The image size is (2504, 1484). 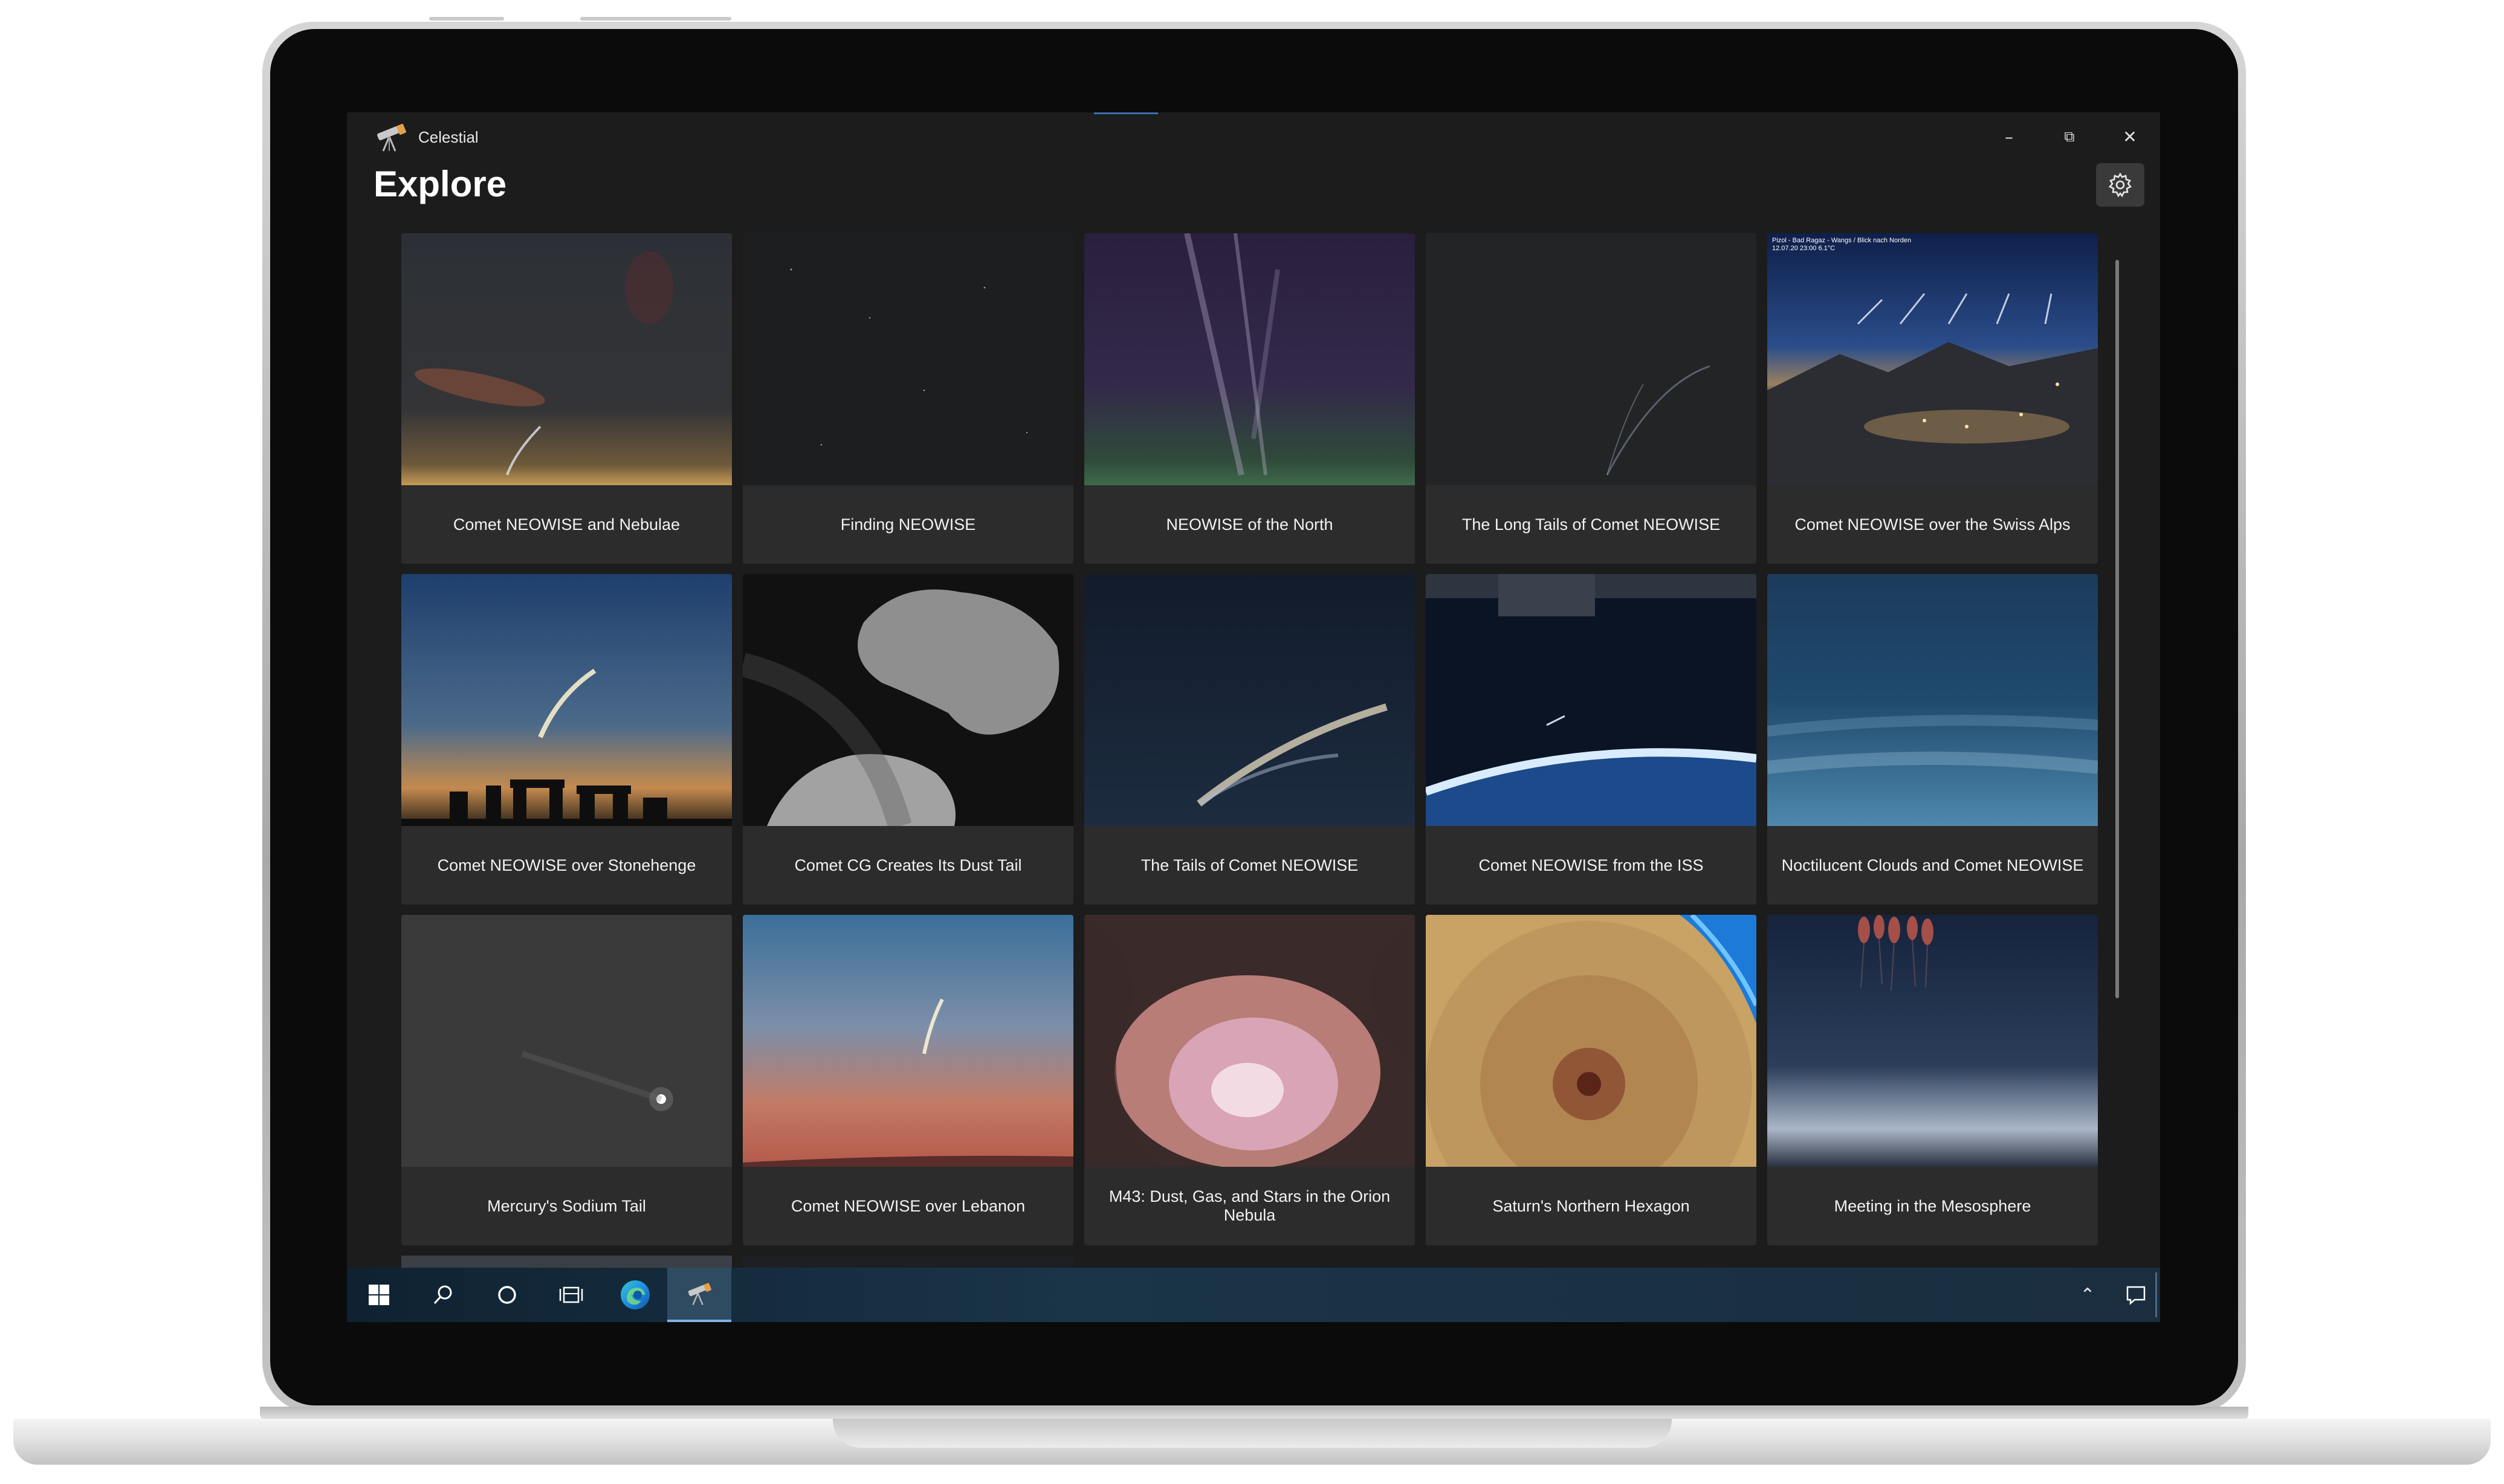 I want to click on gallery-card: Saturn's Northern Hexagon, so click(x=1591, y=1080).